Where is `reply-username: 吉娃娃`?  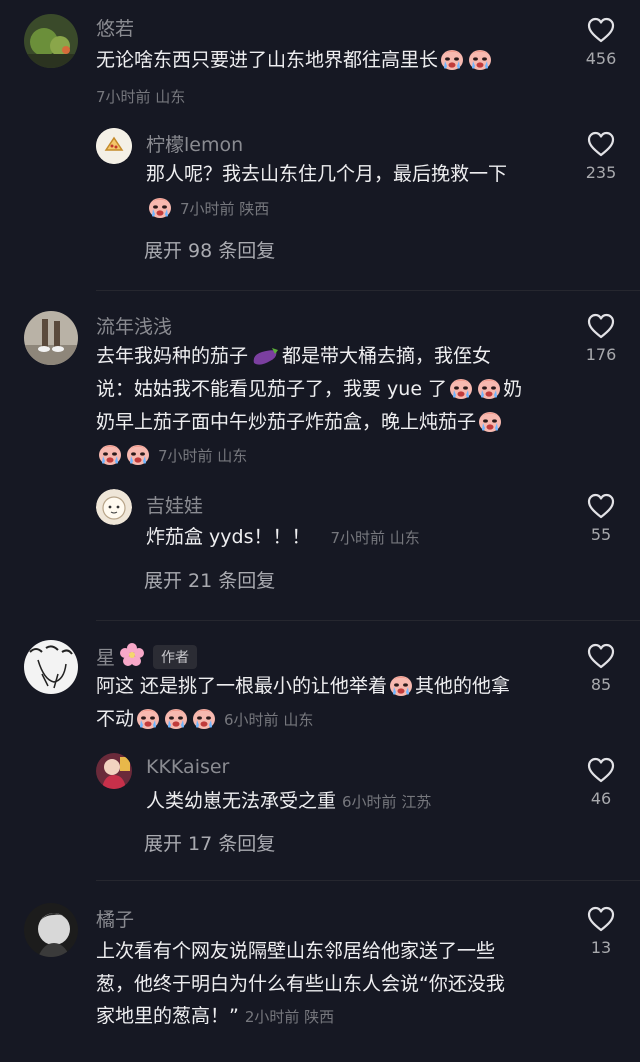
reply-username: 吉娃娃 is located at coordinates (174, 504).